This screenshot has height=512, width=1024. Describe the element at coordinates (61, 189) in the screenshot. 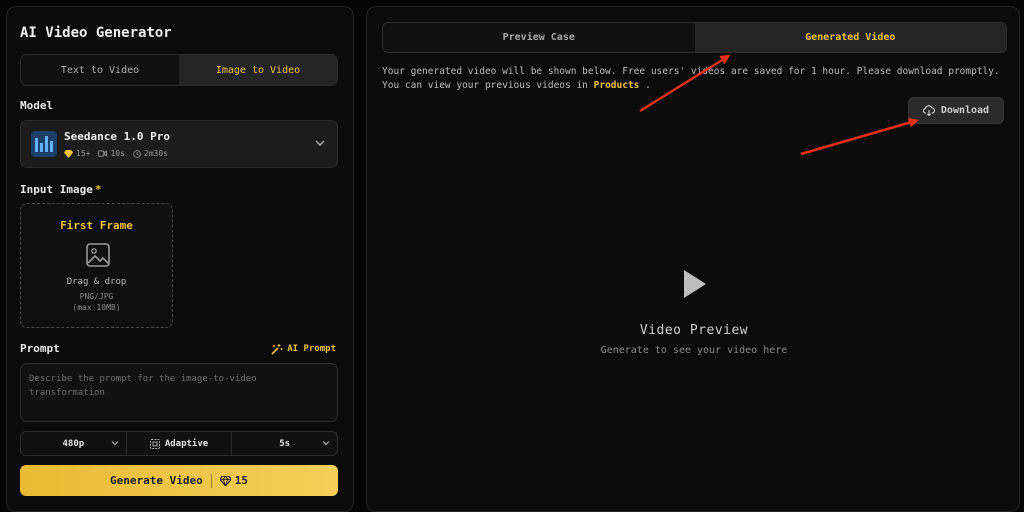

I see `input-image-label: Input Image *` at that location.